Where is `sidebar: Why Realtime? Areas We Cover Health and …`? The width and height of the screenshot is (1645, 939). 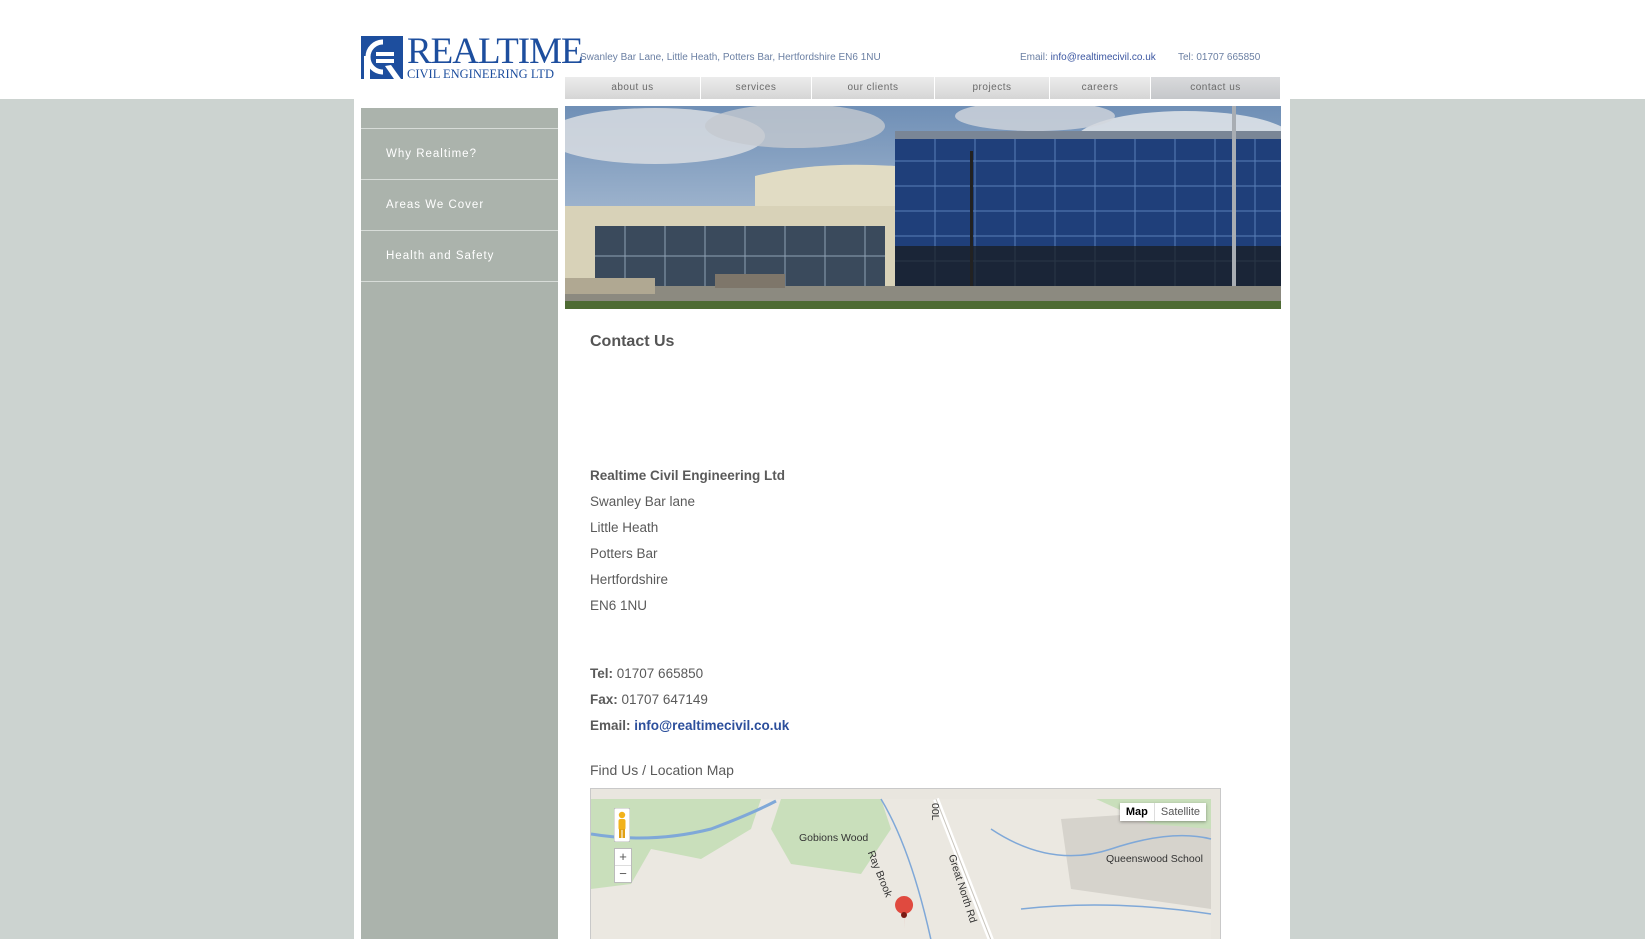
sidebar: Why Realtime? Areas We Cover Health and … is located at coordinates (459, 523).